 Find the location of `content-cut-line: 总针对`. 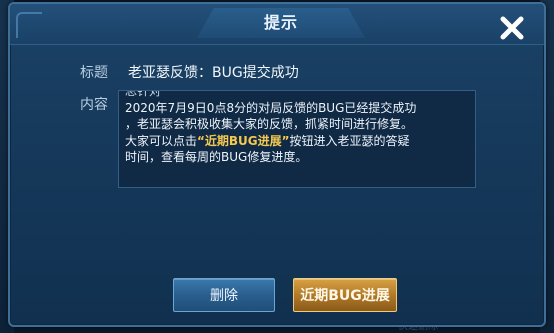

content-cut-line: 总针对 is located at coordinates (143, 94).